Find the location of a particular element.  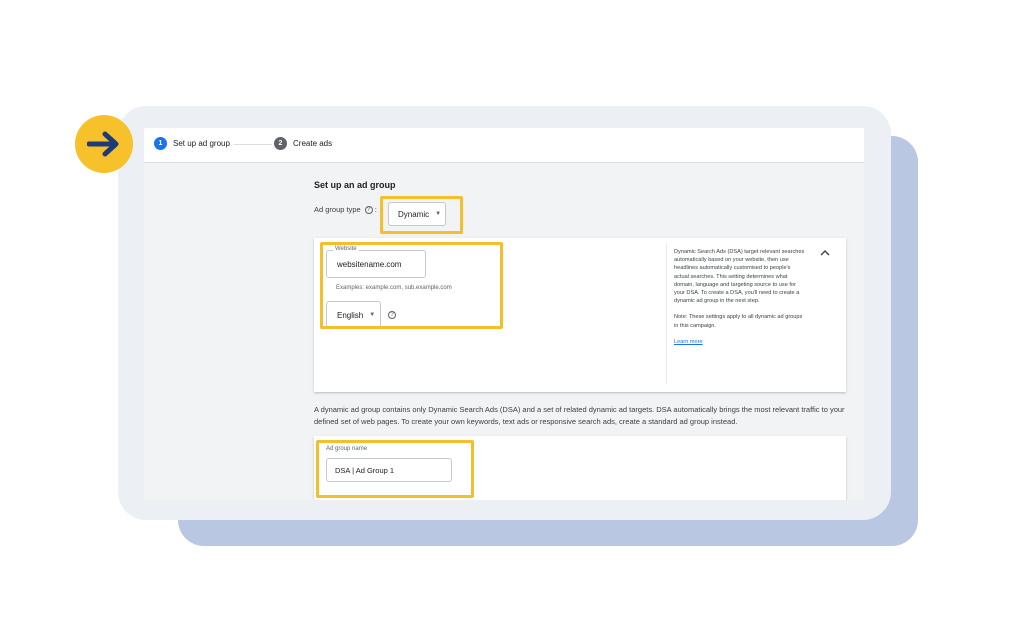

stepper: 1 Set up ad group 2 Create ads is located at coordinates (504, 145).